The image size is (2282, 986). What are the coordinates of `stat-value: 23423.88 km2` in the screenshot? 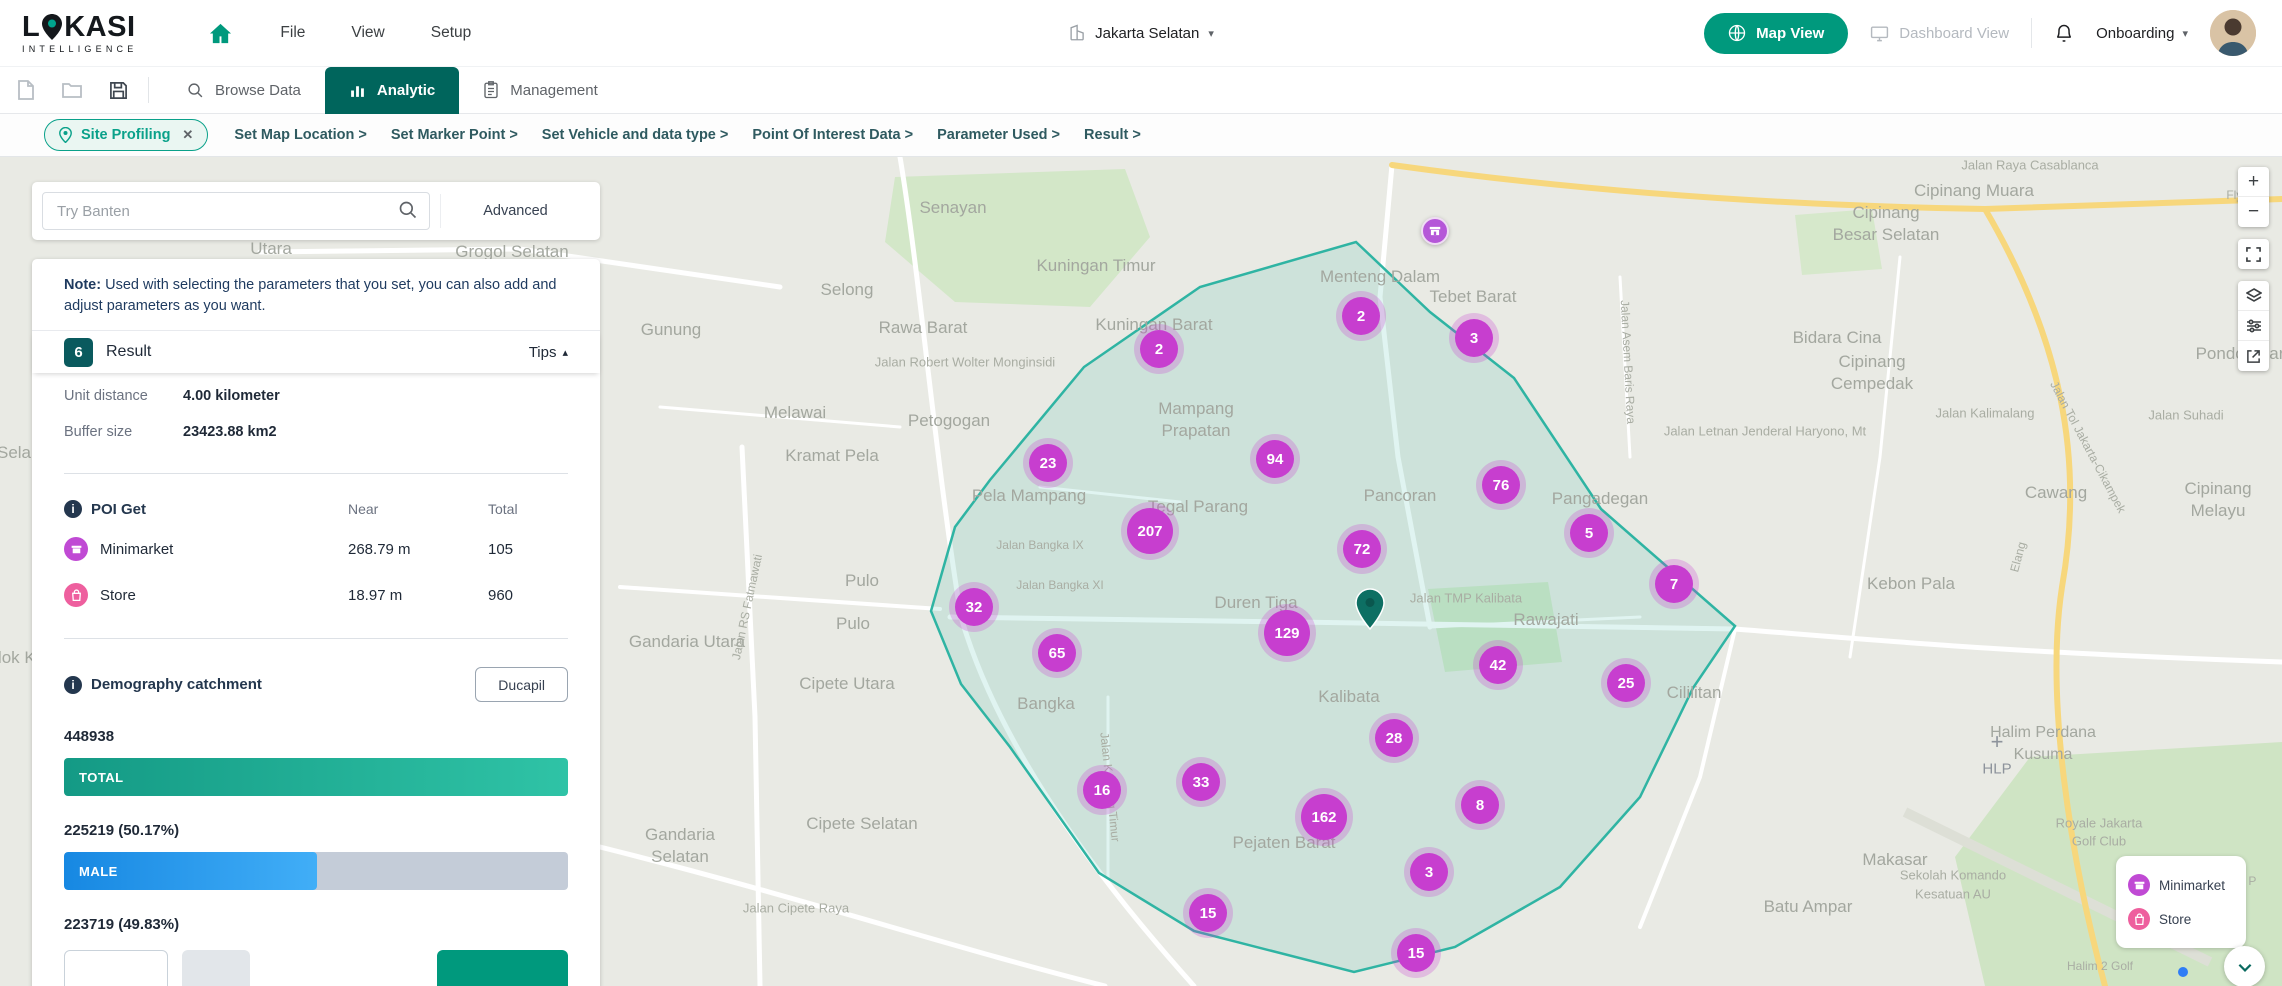 It's located at (230, 432).